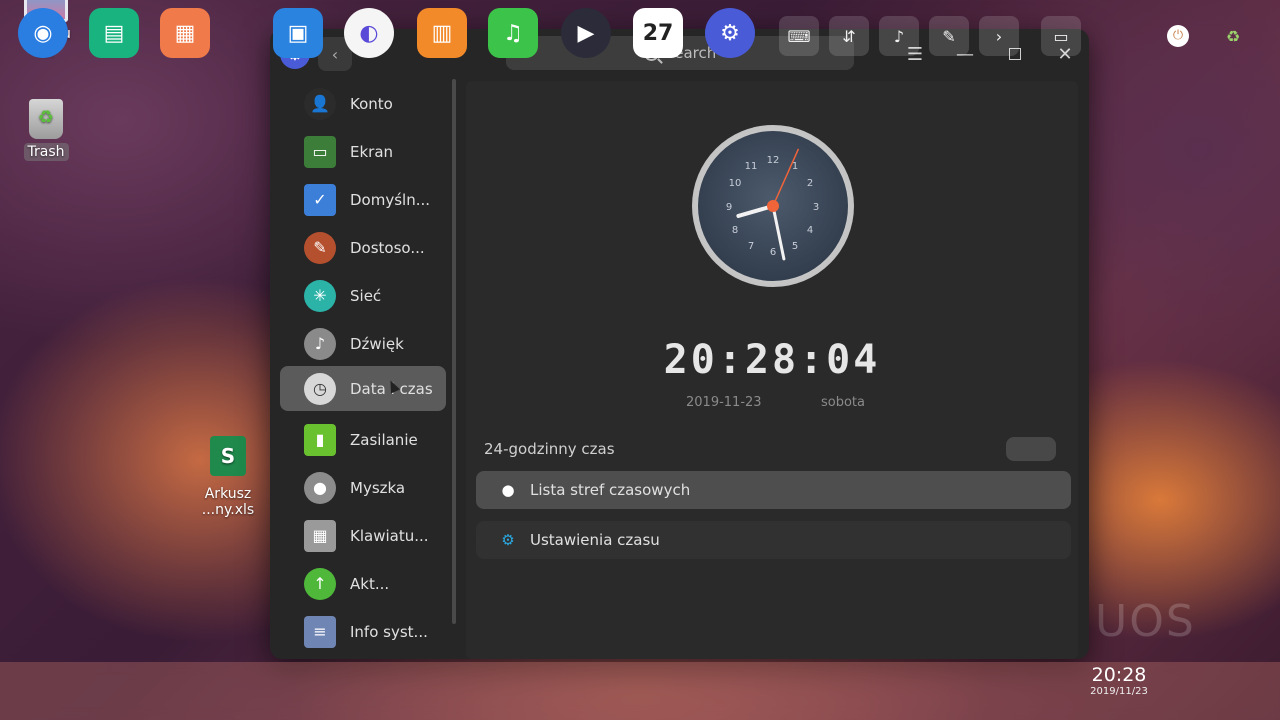  What do you see at coordinates (773, 490) in the screenshot?
I see `timezone-list-button: ● Lista stref czasowych` at bounding box center [773, 490].